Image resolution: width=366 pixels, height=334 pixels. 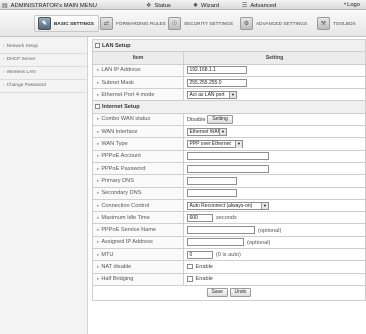 I want to click on menu-icon: ▤, so click(x=5, y=5).